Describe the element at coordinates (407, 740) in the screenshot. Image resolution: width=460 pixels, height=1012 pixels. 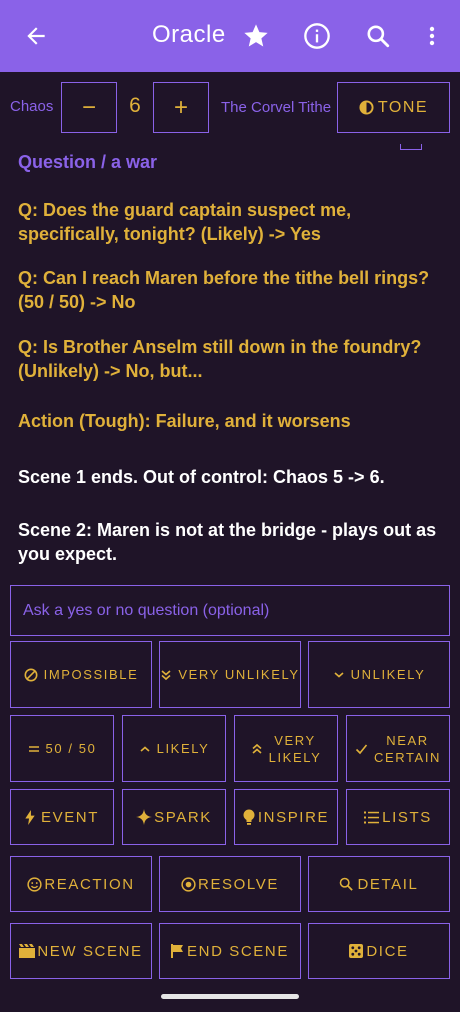
I see `near-certain-label-line1: NEAR` at that location.